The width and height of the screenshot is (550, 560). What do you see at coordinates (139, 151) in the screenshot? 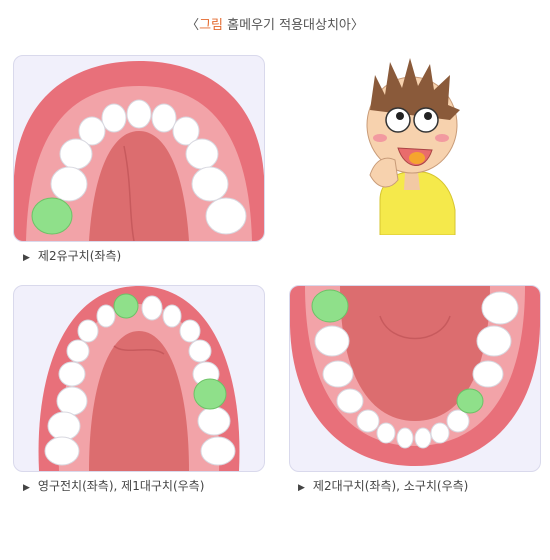
I see `upper-jaw-illustration` at bounding box center [139, 151].